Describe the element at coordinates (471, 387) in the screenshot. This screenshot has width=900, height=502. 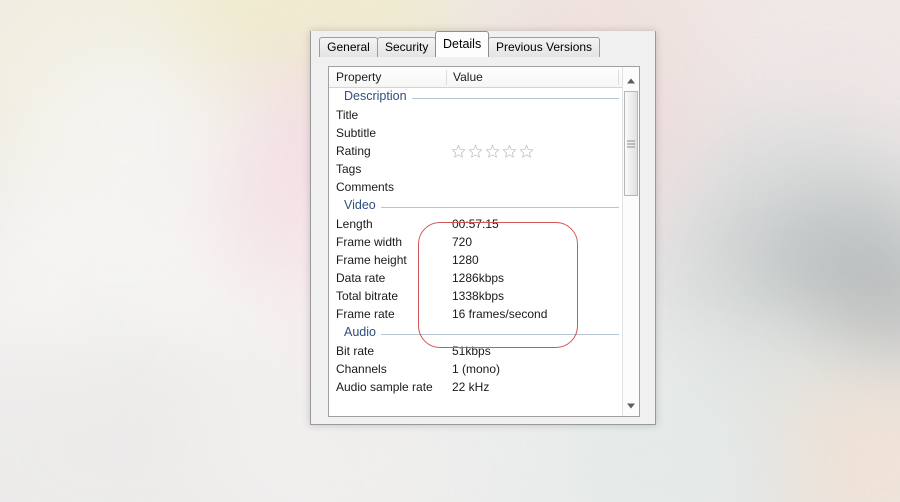
I see `property-value: 22 kHz` at that location.